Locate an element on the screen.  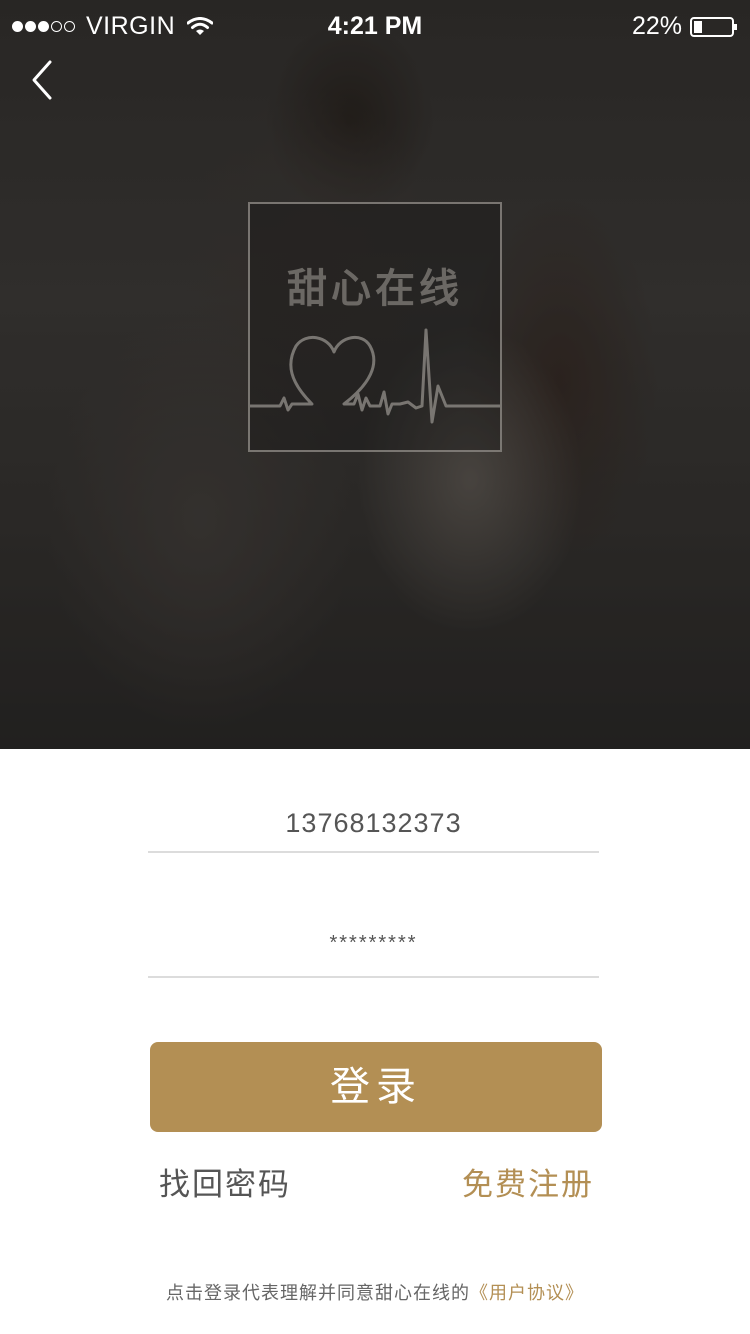
logo-title: 甜心在线 is located at coordinates (375, 289).